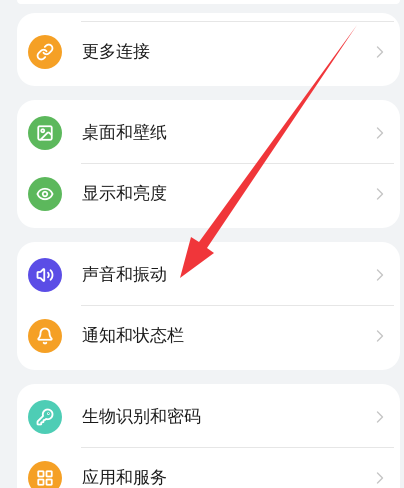  Describe the element at coordinates (45, 417) in the screenshot. I see `key-icon` at that location.